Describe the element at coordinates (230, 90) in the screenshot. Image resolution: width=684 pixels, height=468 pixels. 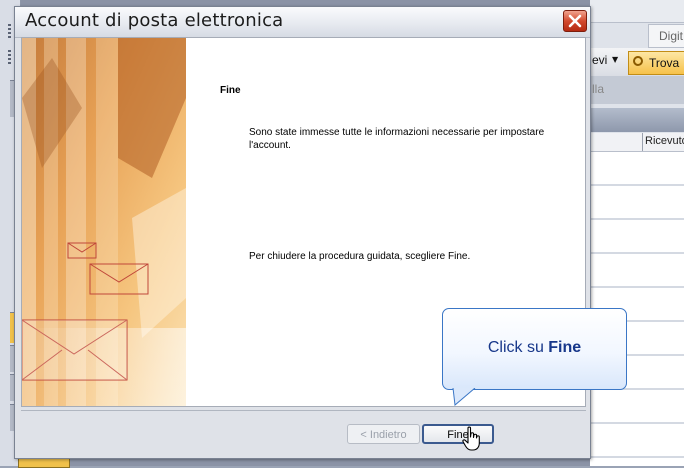
I see `wizard-heading: Fine` at that location.